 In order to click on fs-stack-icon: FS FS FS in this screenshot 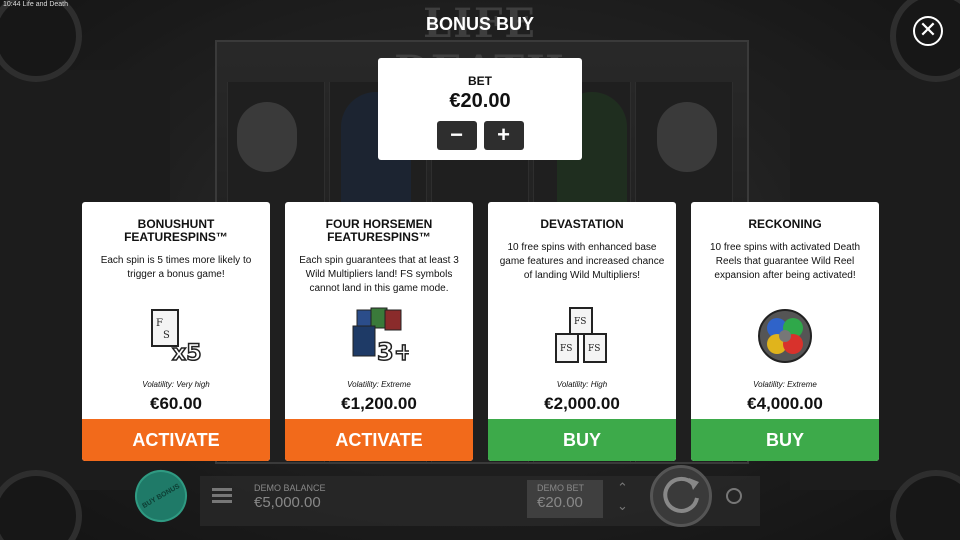, I will do `click(581, 335)`.